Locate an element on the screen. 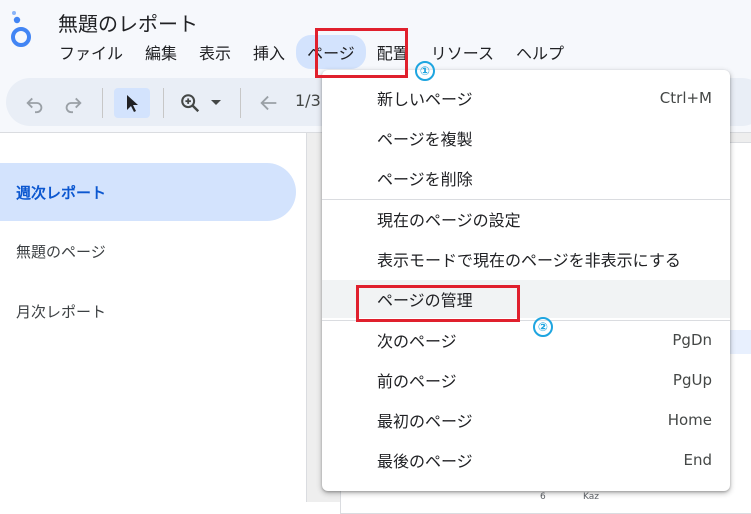 The image size is (751, 514). menu-item-label: 表示モードで現在のページを非表示にする is located at coordinates (529, 260).